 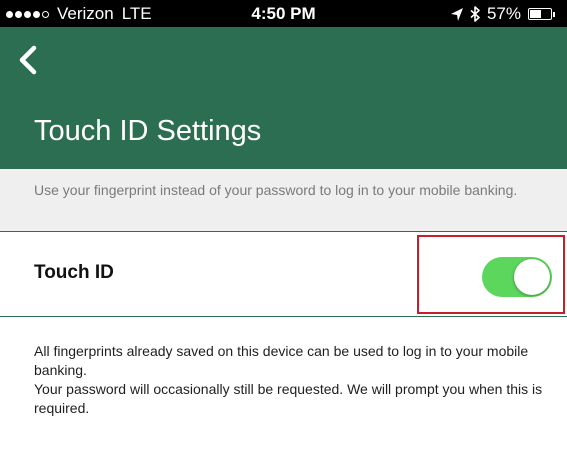 What do you see at coordinates (456, 14) in the screenshot?
I see `location-arrow-icon` at bounding box center [456, 14].